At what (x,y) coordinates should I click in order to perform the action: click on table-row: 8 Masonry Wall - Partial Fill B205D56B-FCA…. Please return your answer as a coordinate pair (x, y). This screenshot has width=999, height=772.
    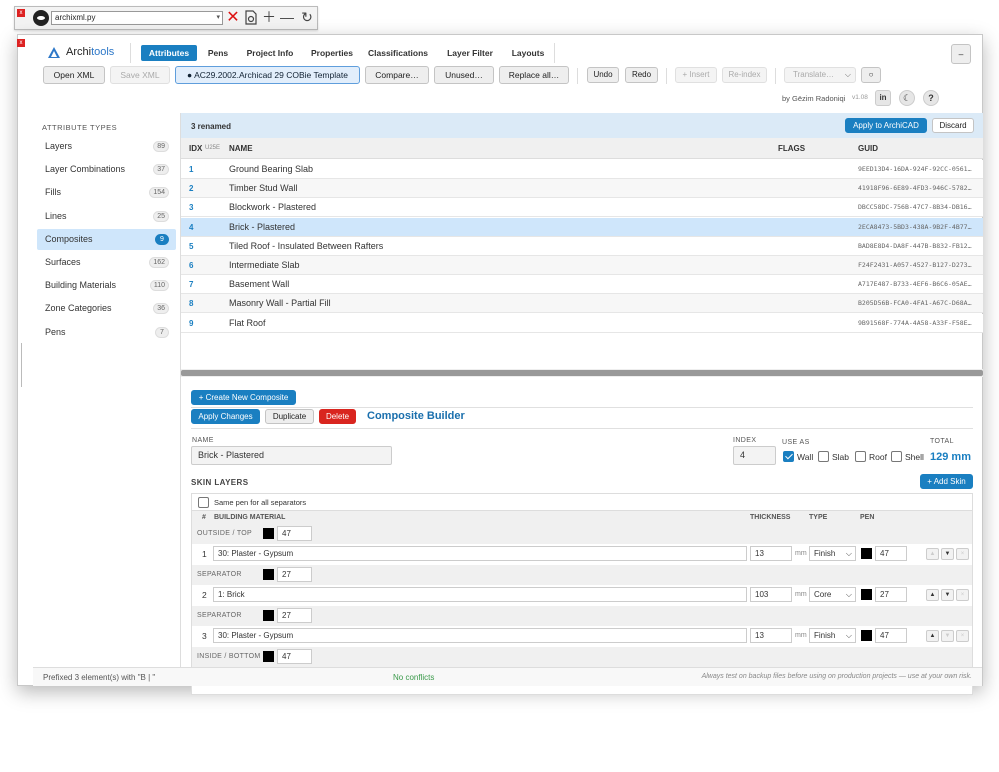
    Looking at the image, I should click on (582, 304).